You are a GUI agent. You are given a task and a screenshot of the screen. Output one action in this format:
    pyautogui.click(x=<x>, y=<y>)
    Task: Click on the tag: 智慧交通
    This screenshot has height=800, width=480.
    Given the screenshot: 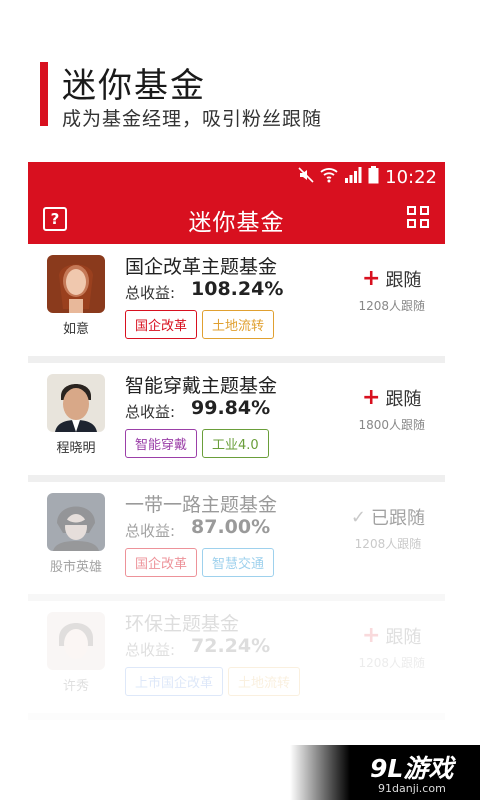 What is the action you would take?
    pyautogui.click(x=238, y=562)
    